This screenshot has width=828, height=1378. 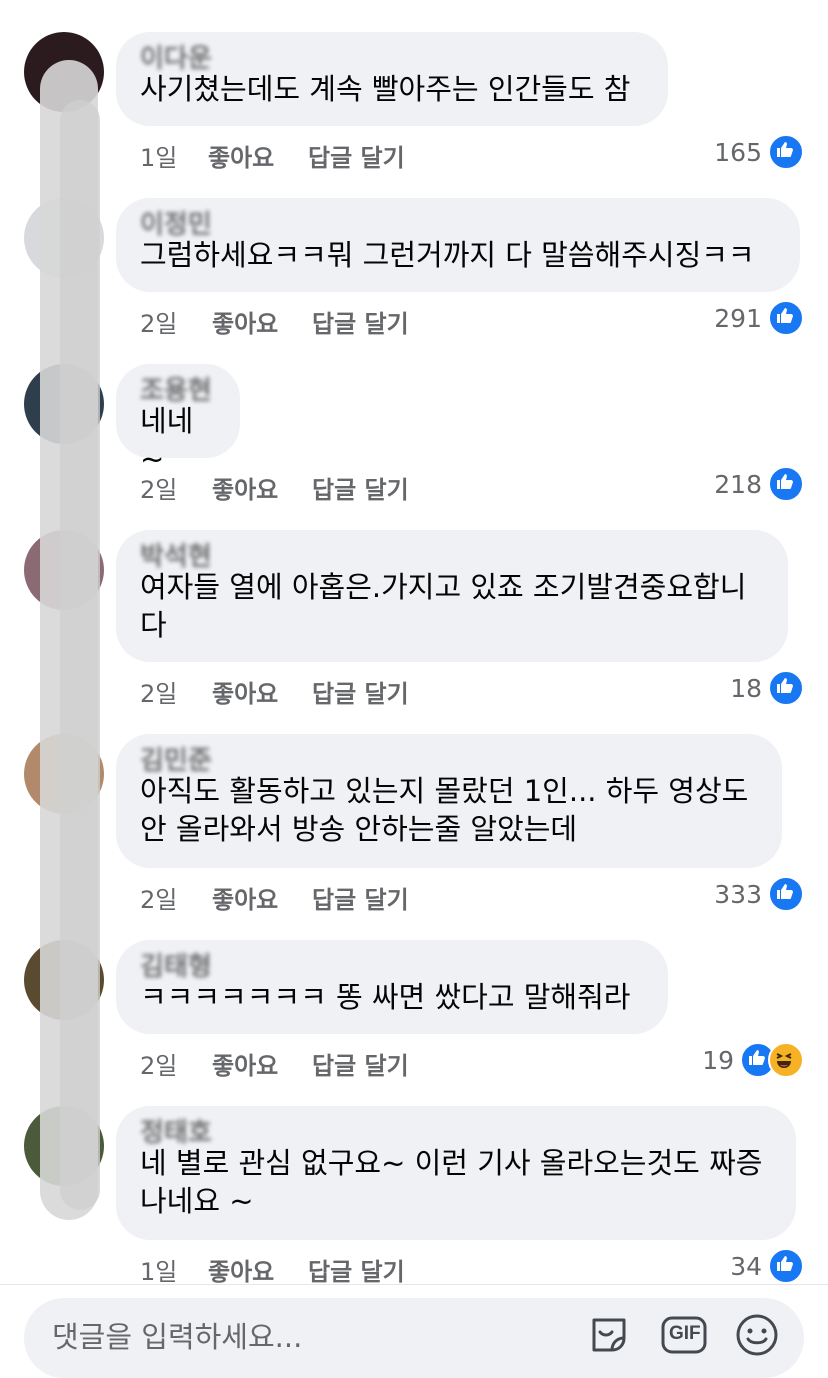 What do you see at coordinates (447, 255) in the screenshot?
I see `comment-text: 그럼하세요ㅋㅋ뭐 그런거까지 다 말씀해주시징ㅋㅋ` at bounding box center [447, 255].